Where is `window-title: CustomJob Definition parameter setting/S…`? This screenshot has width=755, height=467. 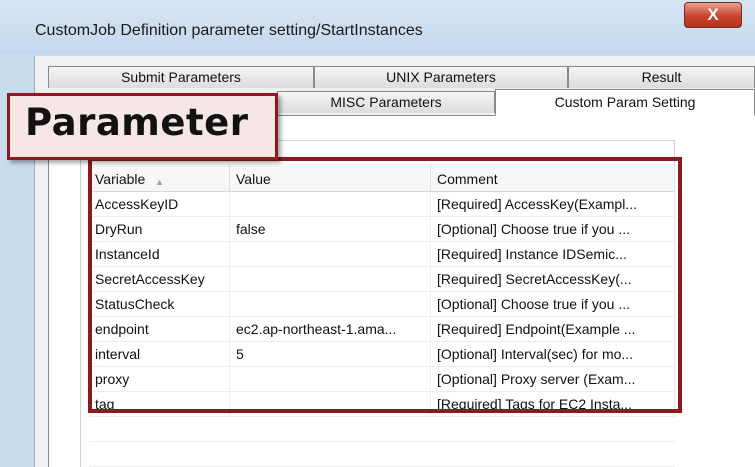 window-title: CustomJob Definition parameter setting/S… is located at coordinates (229, 30).